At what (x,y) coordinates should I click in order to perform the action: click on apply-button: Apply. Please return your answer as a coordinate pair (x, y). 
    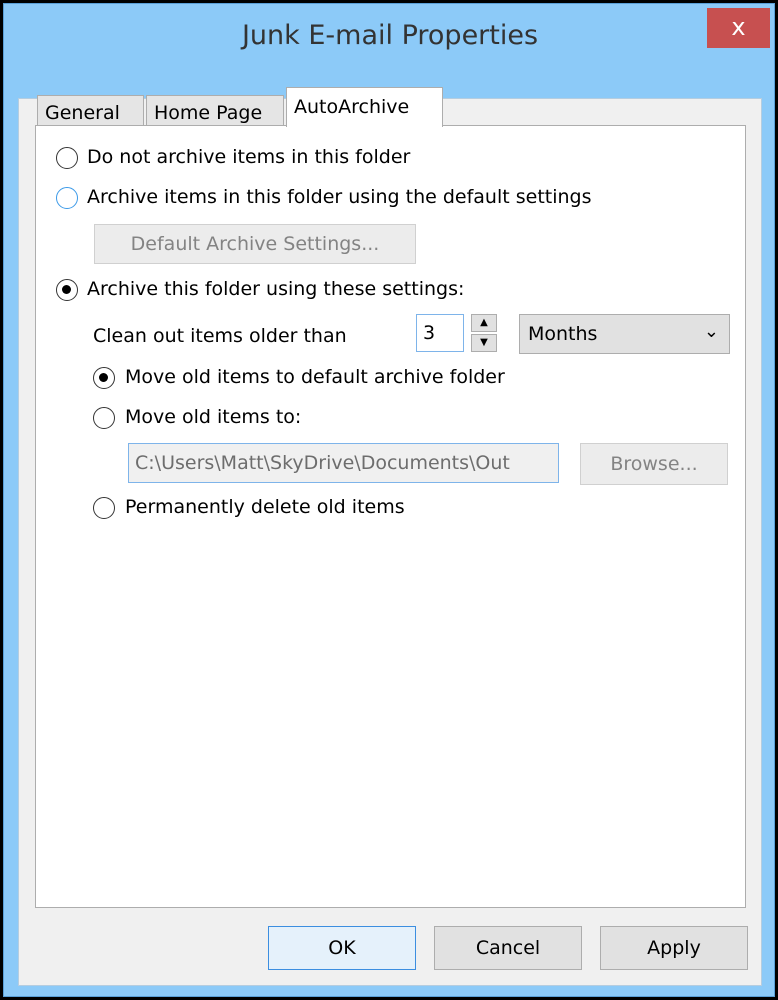
    Looking at the image, I should click on (674, 948).